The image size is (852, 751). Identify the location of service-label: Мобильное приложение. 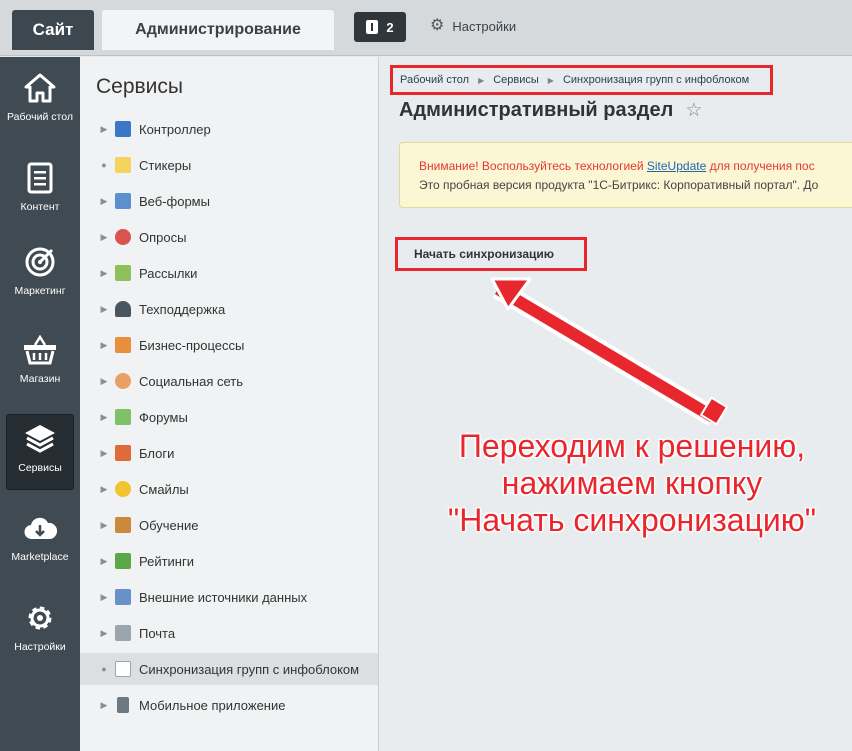
(212, 705).